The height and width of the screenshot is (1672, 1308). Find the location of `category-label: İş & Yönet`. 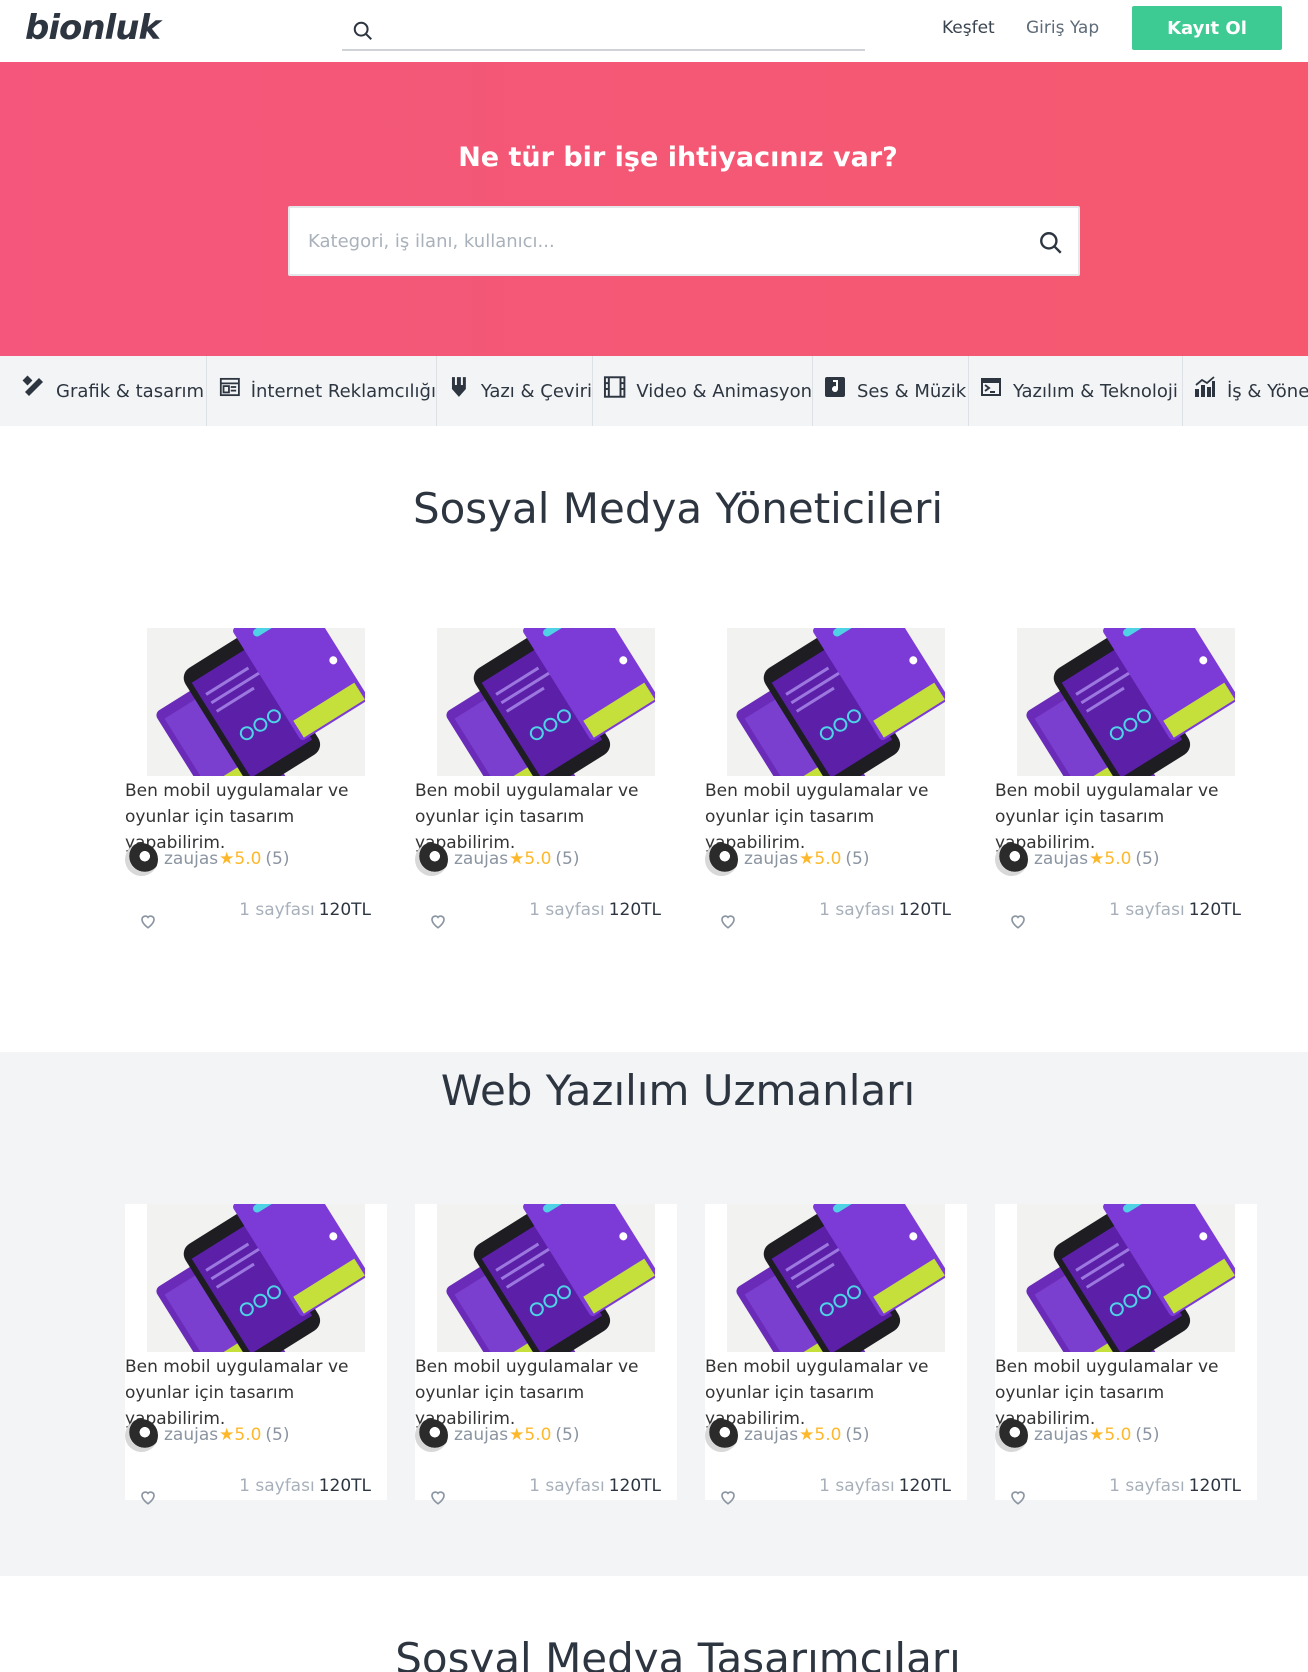

category-label: İş & Yönet is located at coordinates (1267, 391).